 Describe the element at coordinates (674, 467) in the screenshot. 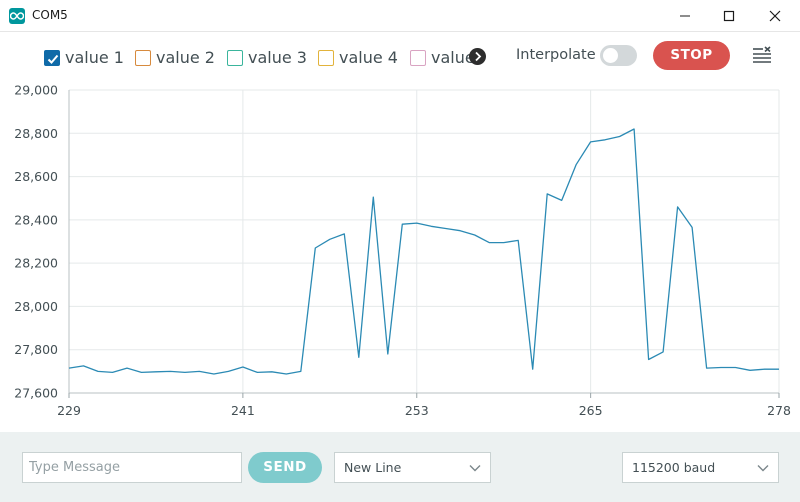

I see `baud-rate-value: 115200 baud` at that location.